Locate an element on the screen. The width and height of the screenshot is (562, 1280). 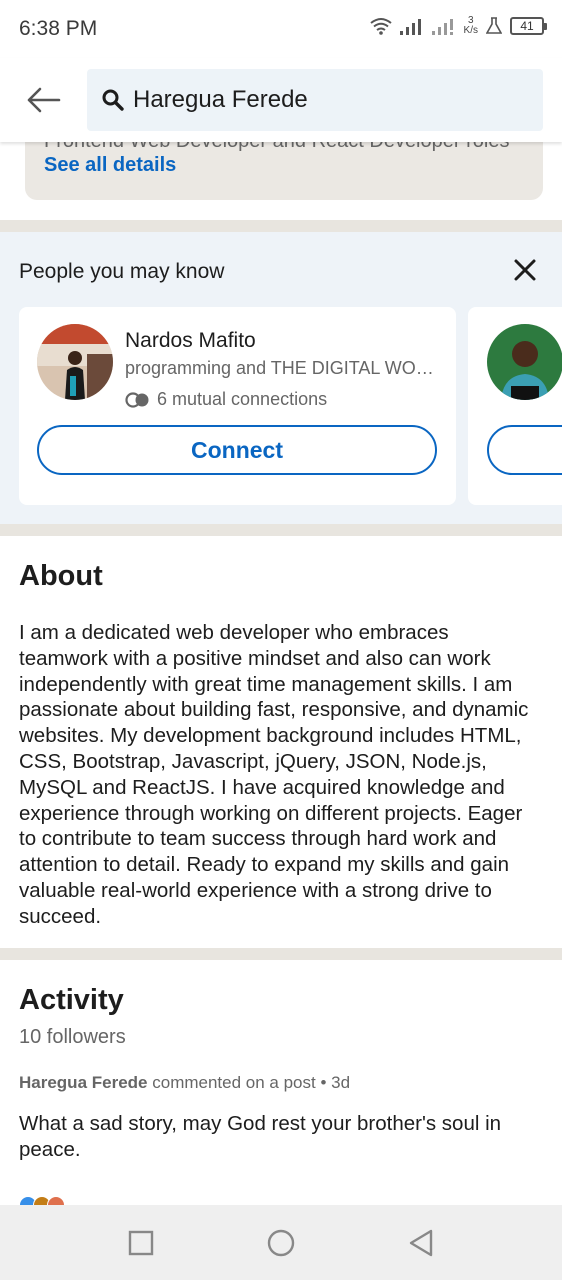
connect-button: Connect is located at coordinates (237, 450).